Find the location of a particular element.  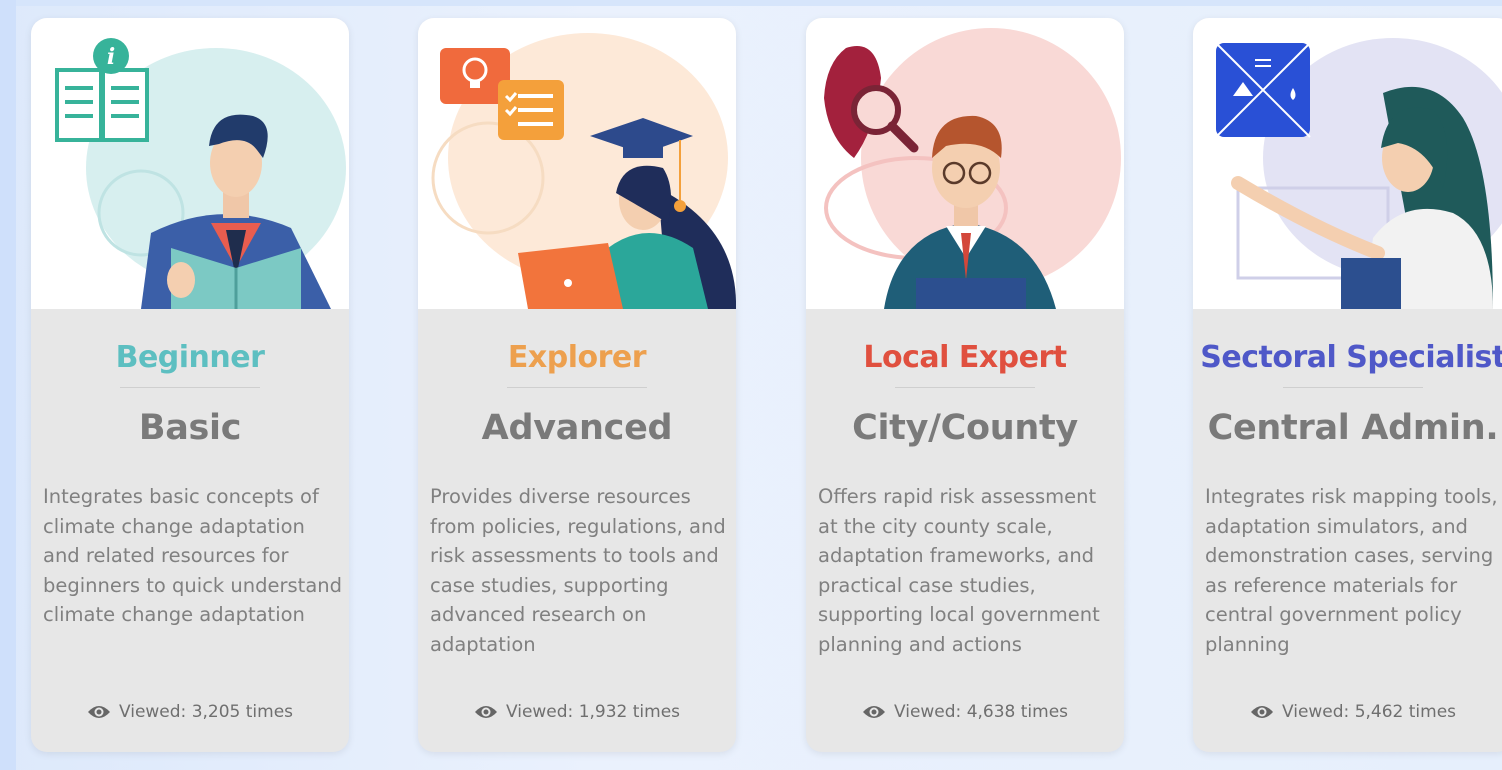

beginner-illustration-art: i is located at coordinates (200, 173).